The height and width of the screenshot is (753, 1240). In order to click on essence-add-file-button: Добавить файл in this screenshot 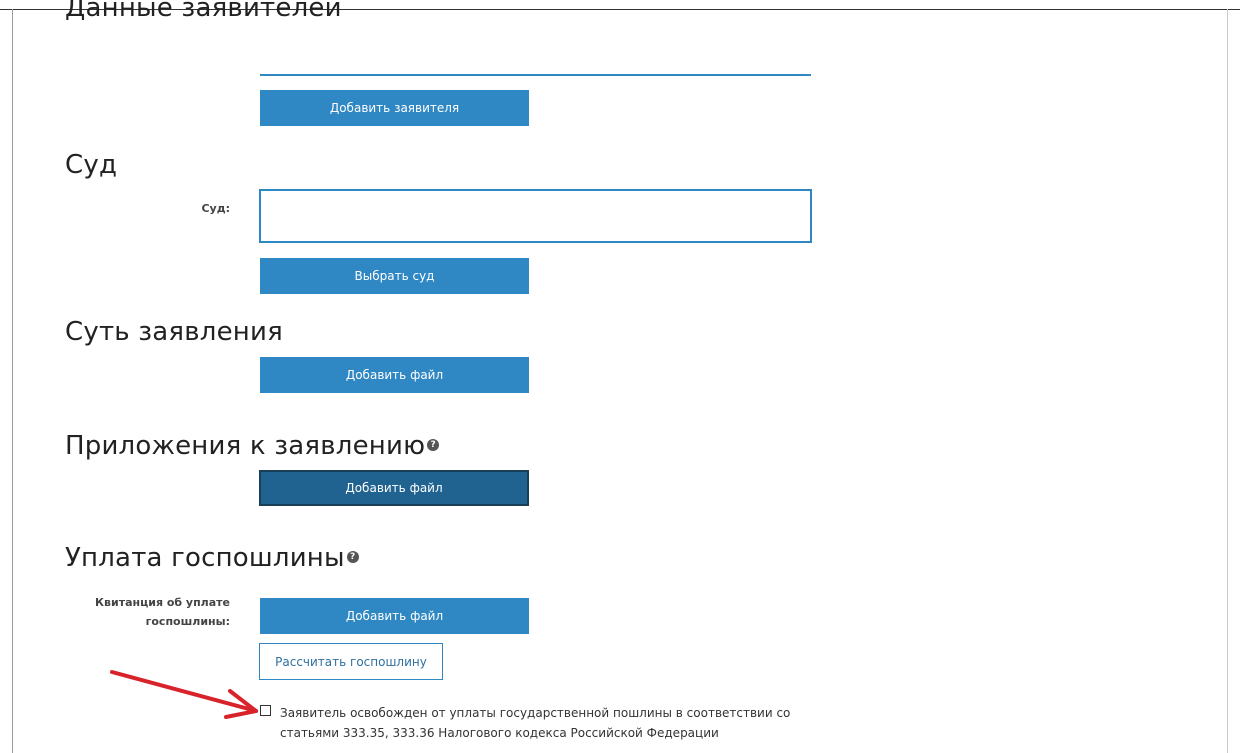, I will do `click(394, 375)`.